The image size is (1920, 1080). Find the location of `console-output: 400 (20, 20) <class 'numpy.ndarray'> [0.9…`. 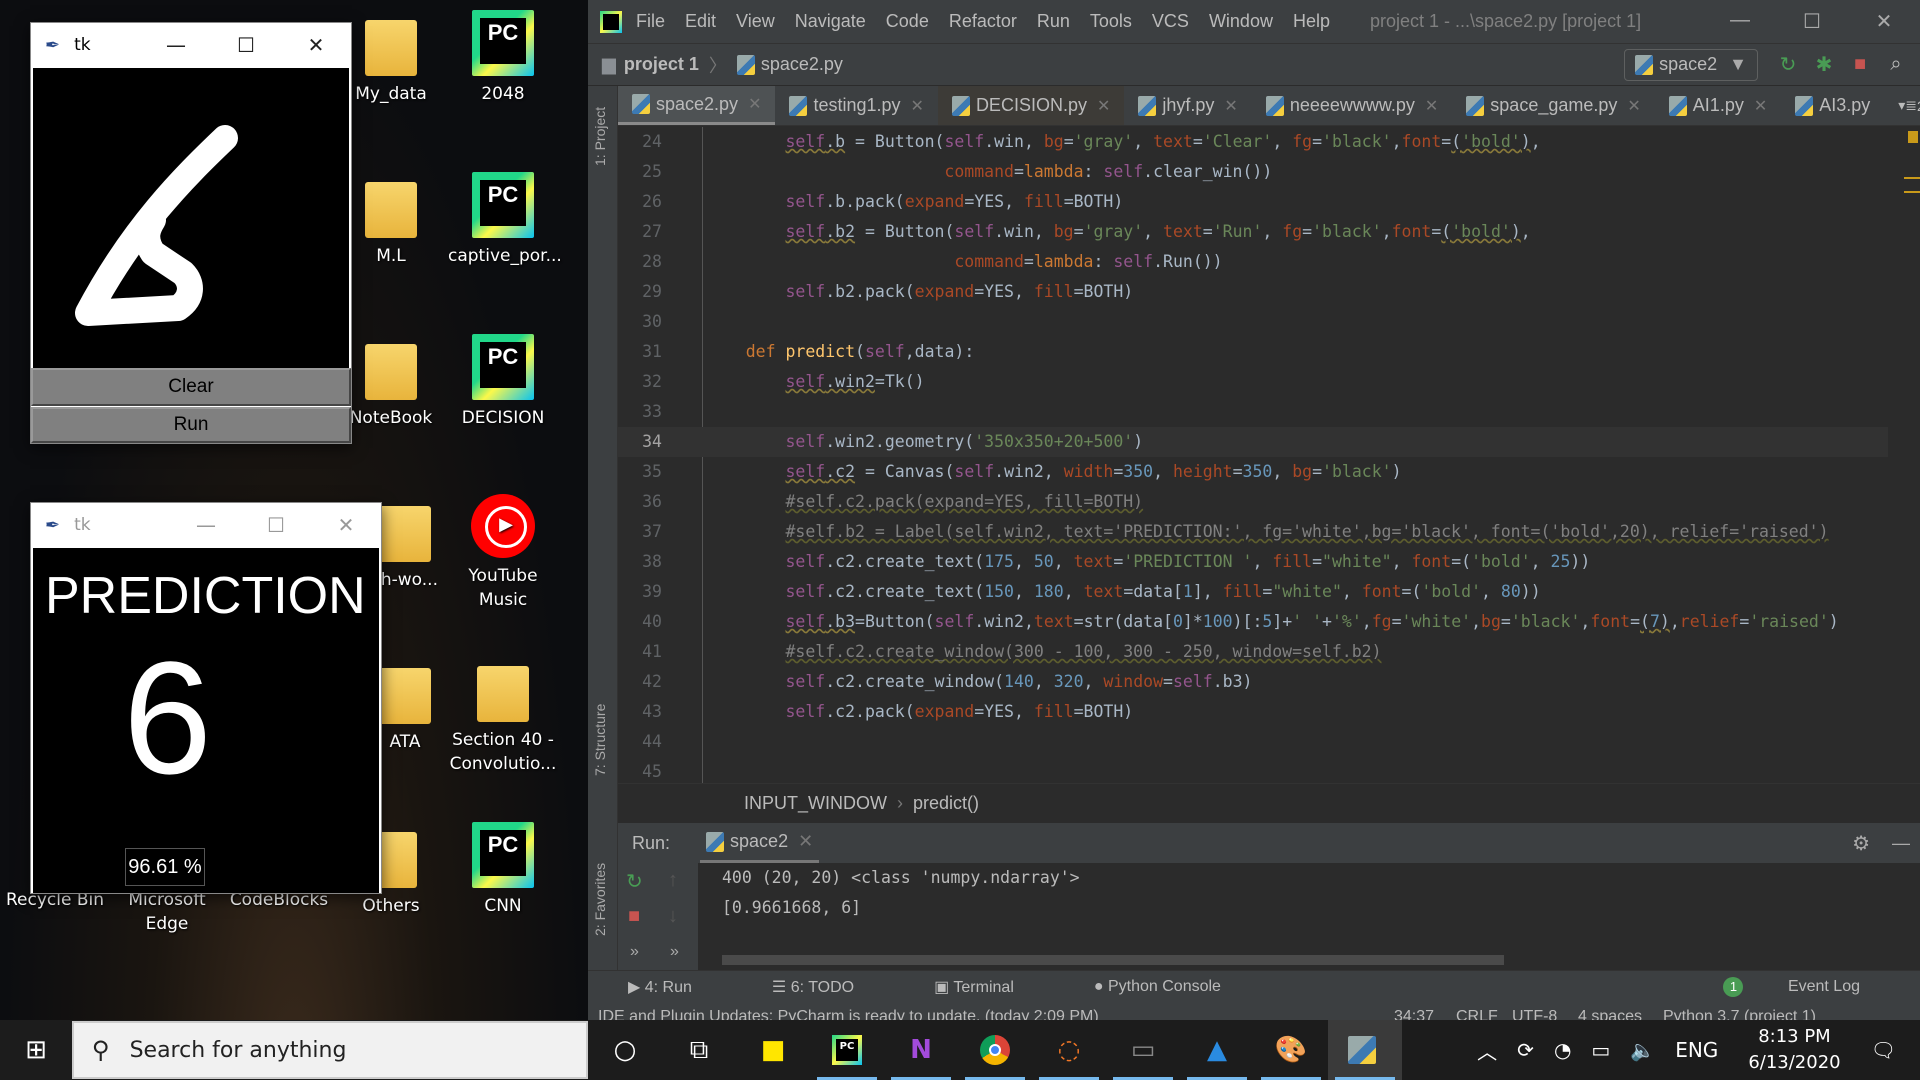

console-output: 400 (20, 20) <class 'numpy.ndarray'> [0.9… is located at coordinates (901, 893).